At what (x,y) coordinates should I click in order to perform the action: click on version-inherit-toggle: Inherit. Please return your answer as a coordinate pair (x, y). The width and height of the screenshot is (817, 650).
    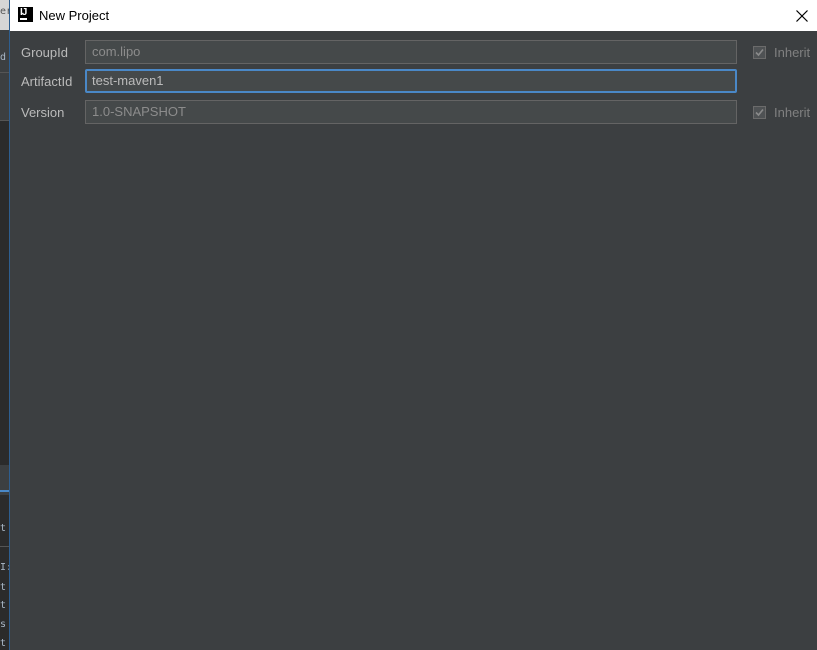
    Looking at the image, I should click on (781, 112).